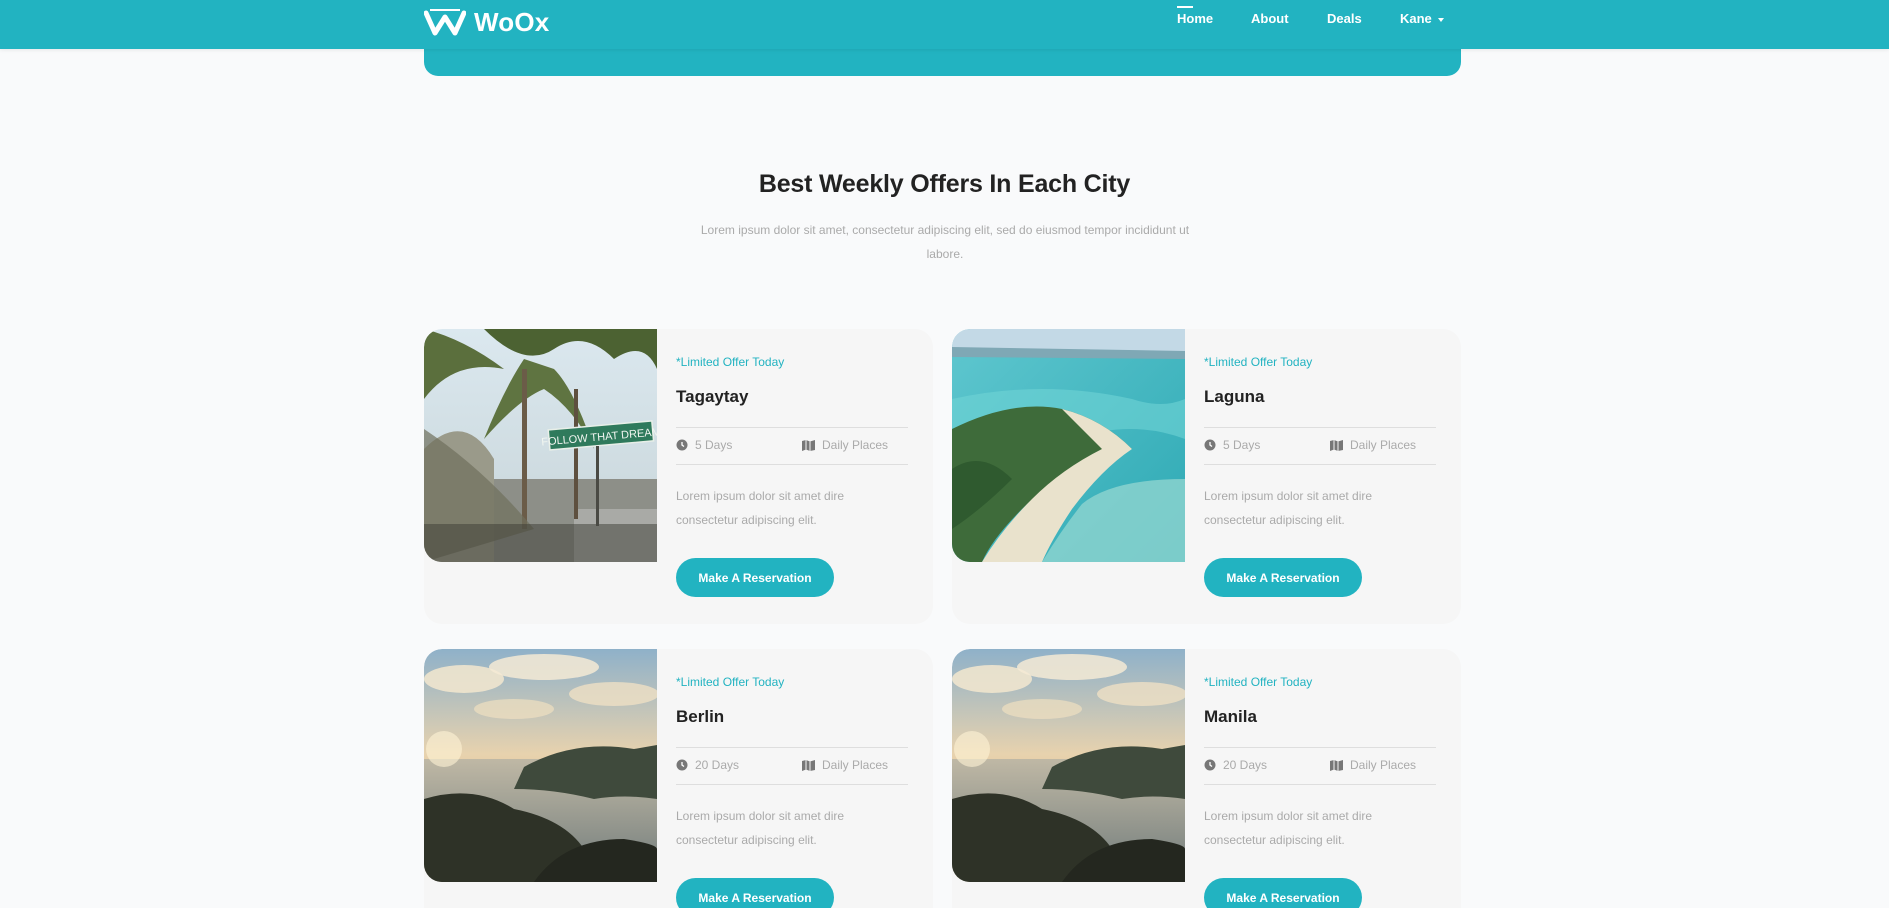  I want to click on offer-image: FOLLOW THAT DREAM, so click(540, 445).